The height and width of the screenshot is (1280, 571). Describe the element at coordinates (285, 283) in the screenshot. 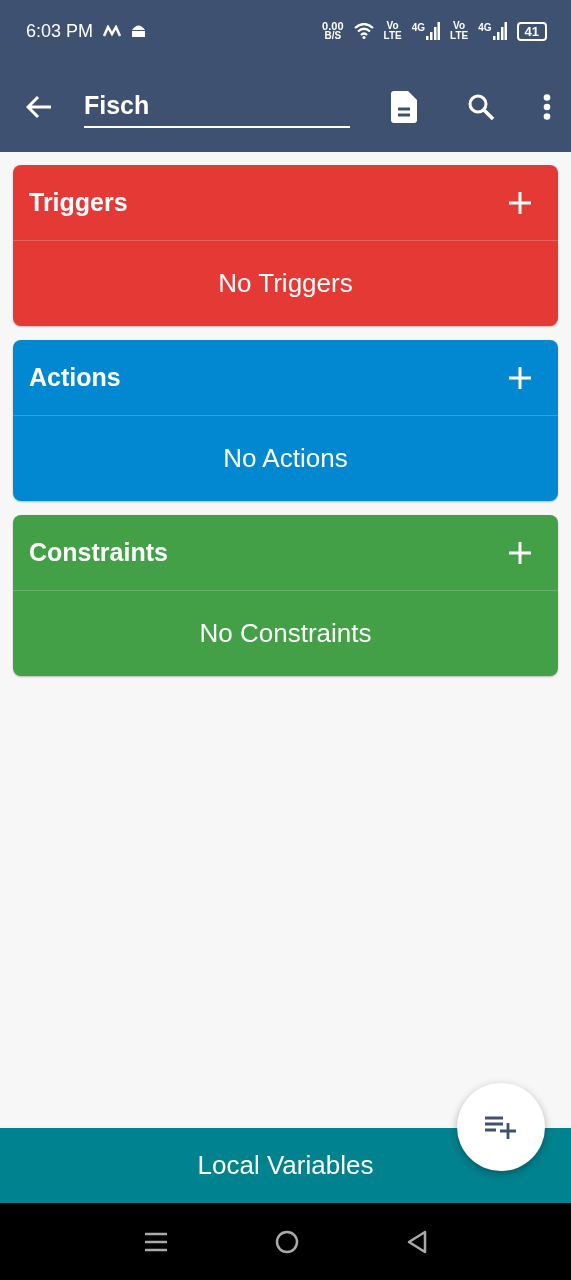

I see `empty-message: No Triggers` at that location.